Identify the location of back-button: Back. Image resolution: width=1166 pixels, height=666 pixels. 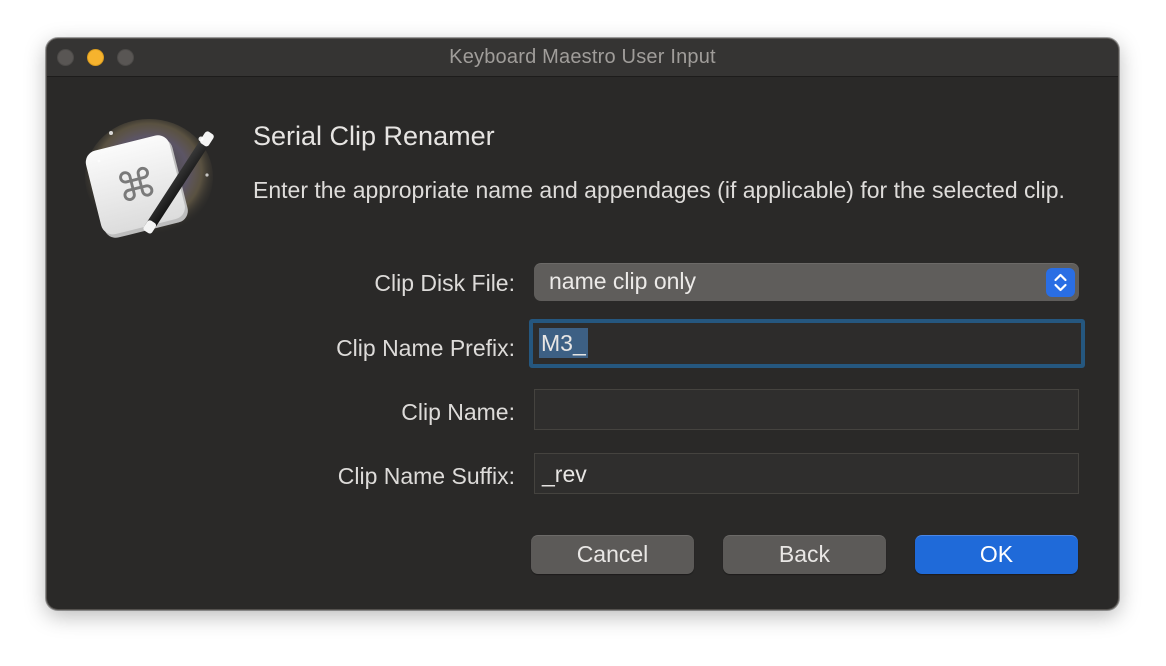
(804, 554).